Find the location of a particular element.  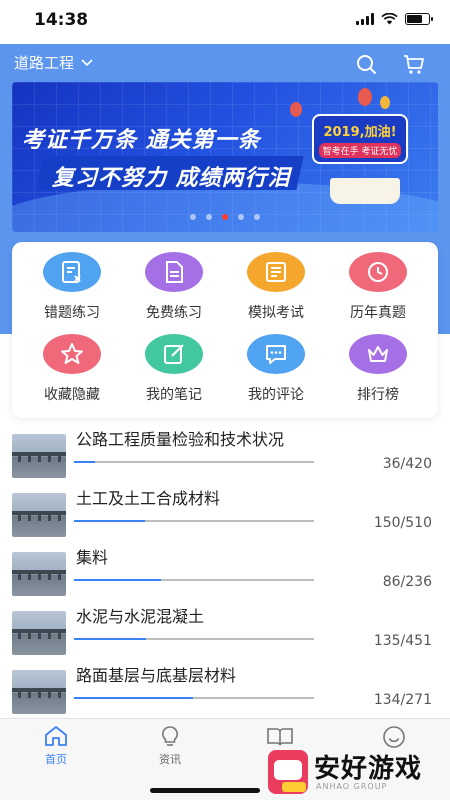

star-icon is located at coordinates (72, 354).